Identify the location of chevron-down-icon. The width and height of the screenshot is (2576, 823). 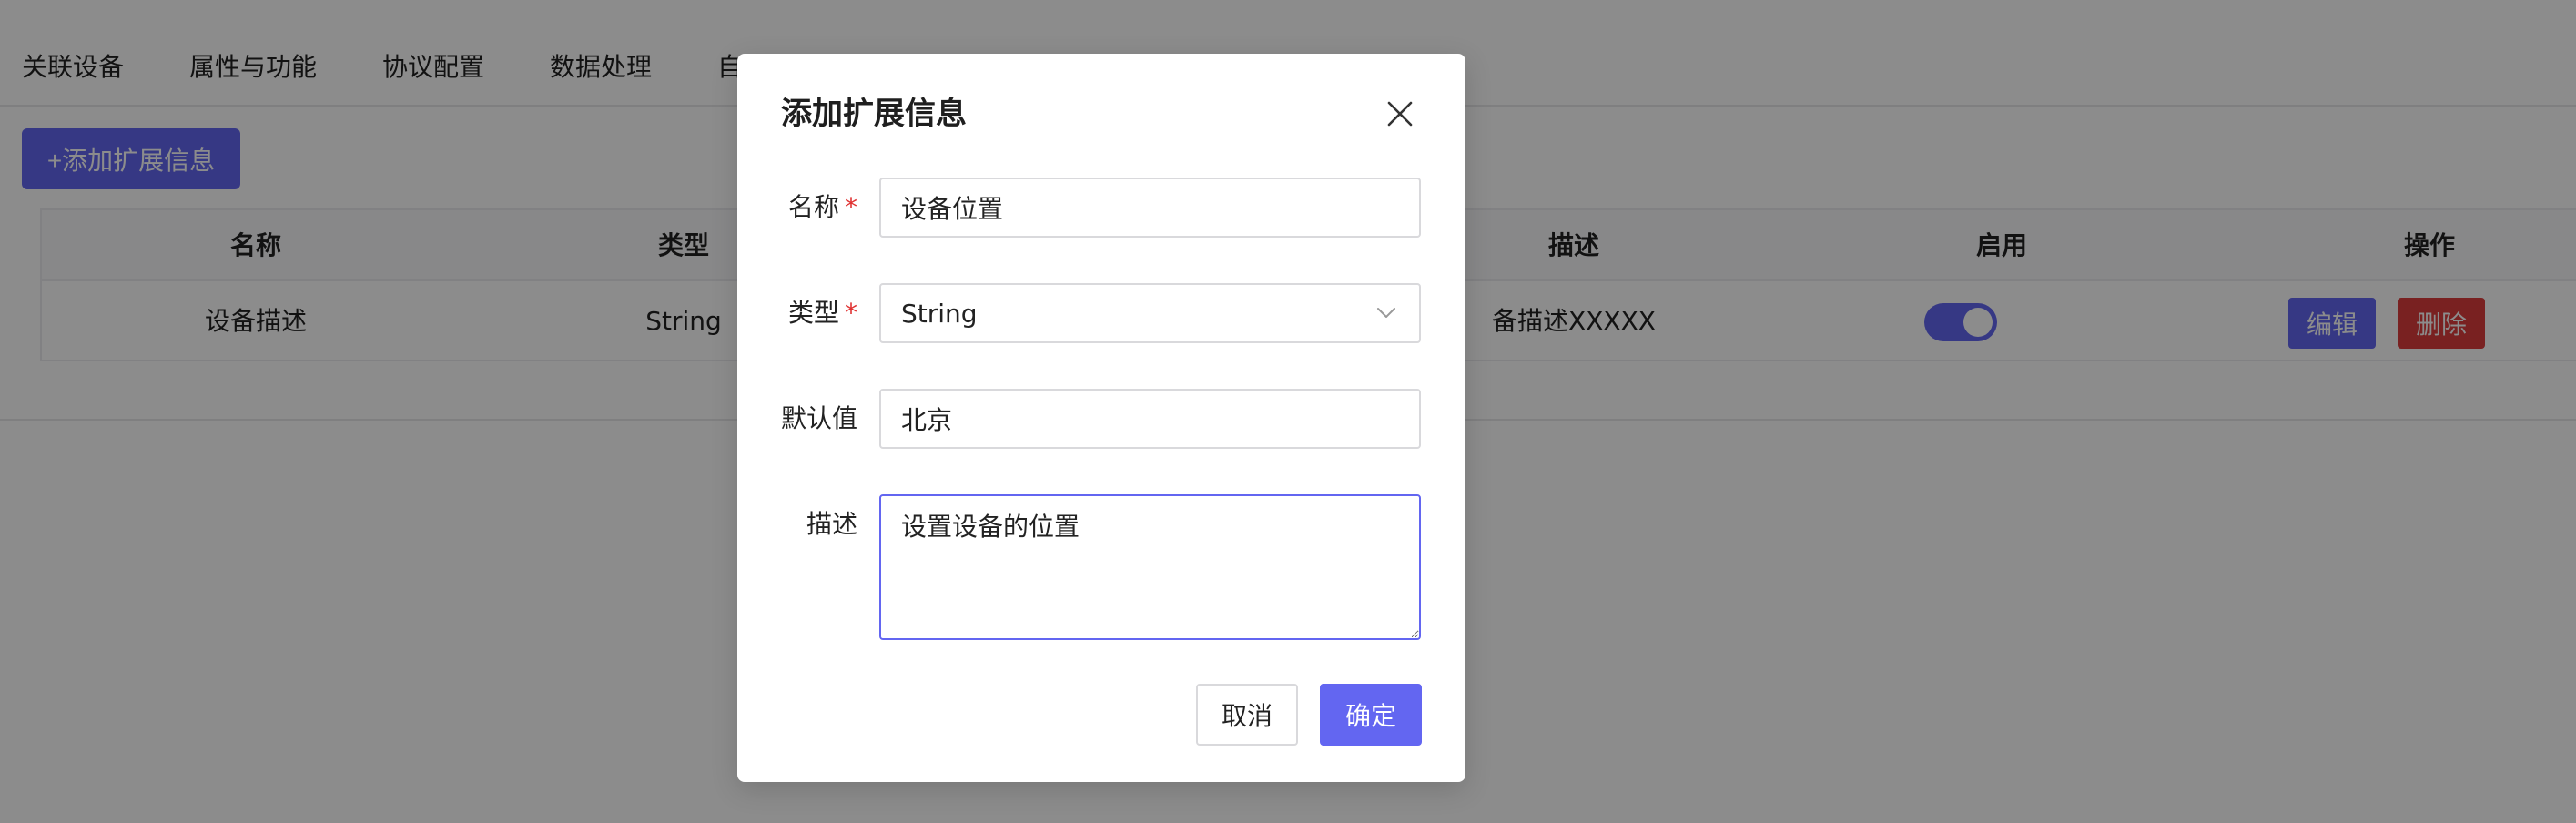
(1386, 313).